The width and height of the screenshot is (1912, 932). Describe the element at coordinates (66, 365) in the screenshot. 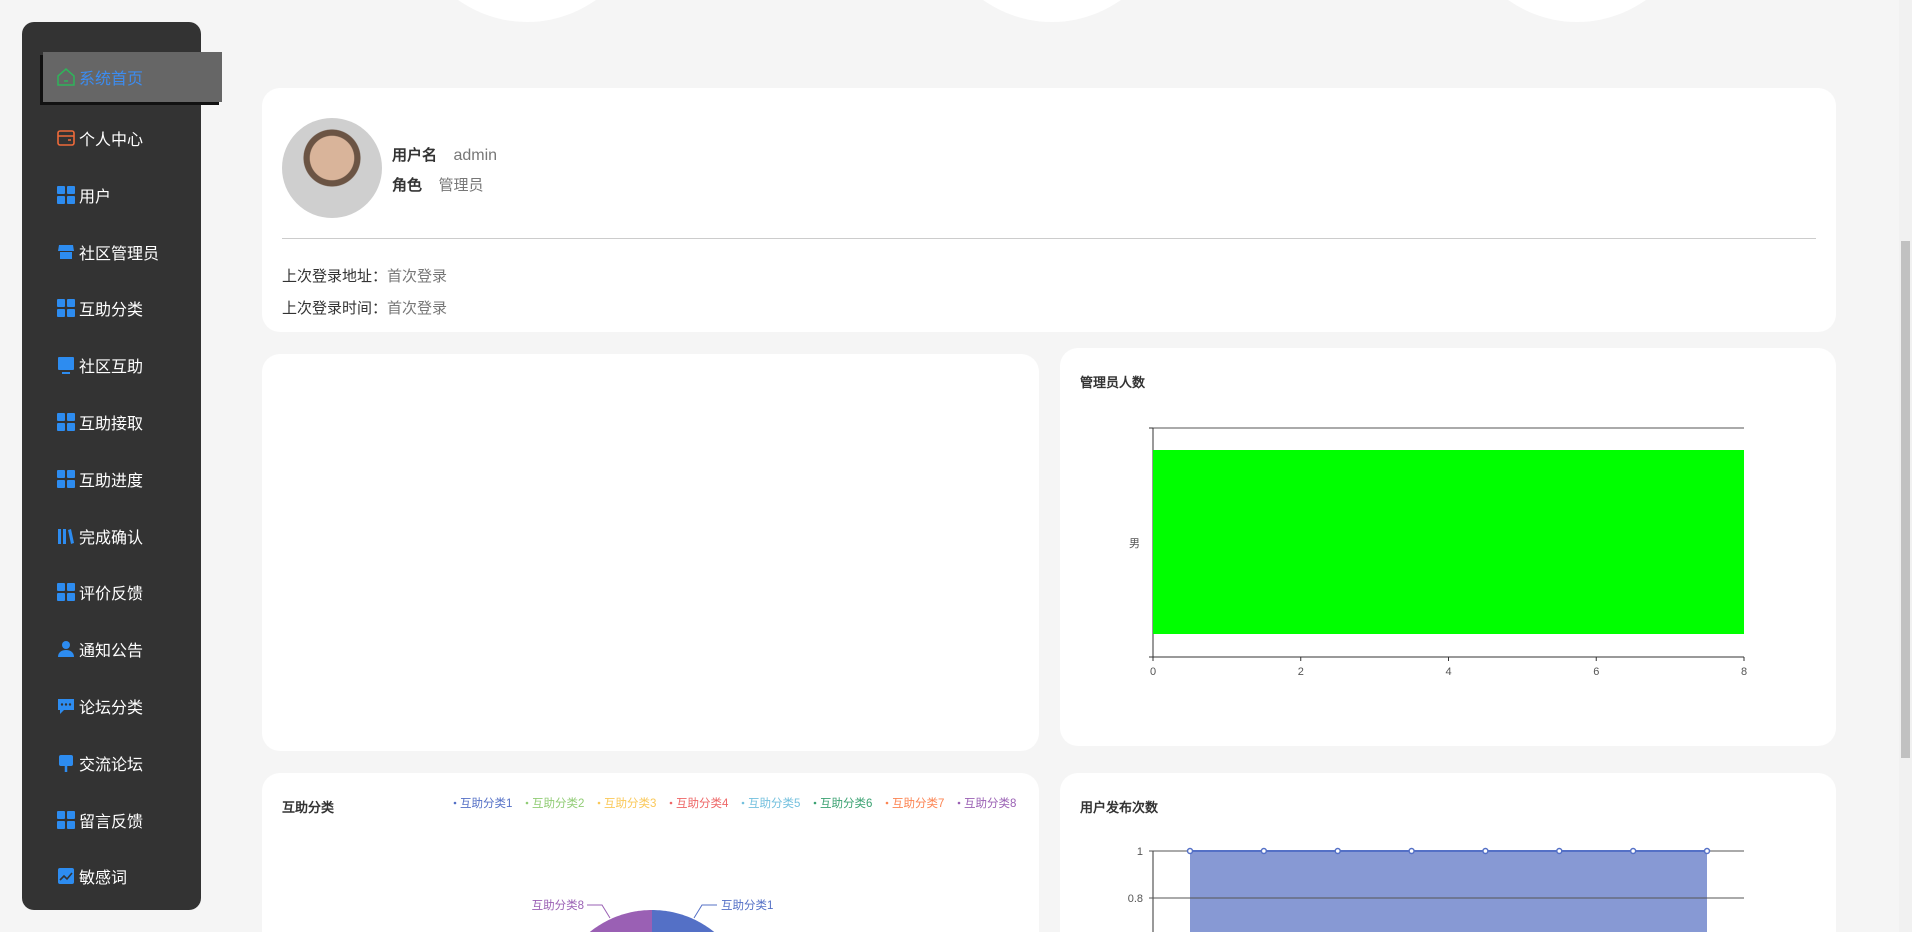

I see `monitor-icon` at that location.